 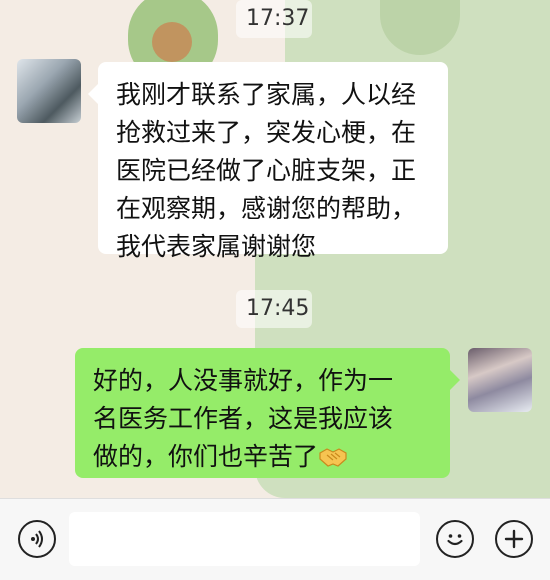 What do you see at coordinates (172, 42) in the screenshot?
I see `avocado-seed-illustration` at bounding box center [172, 42].